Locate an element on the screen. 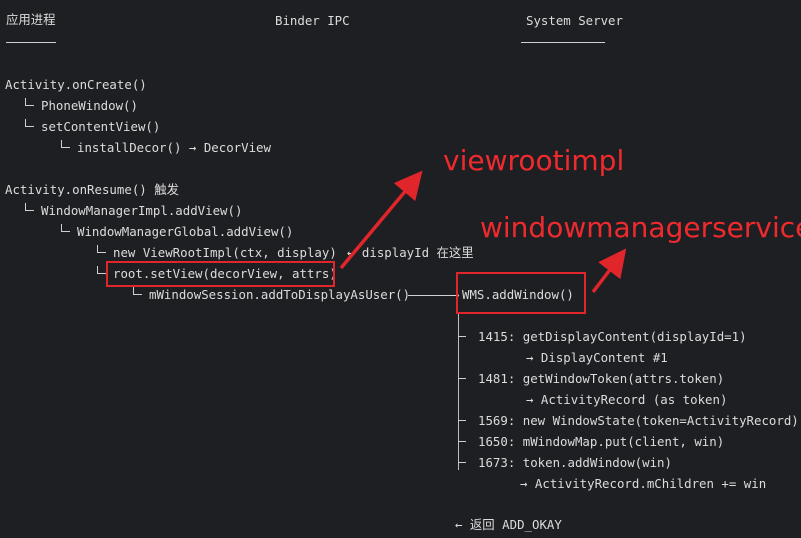 Image resolution: width=801 pixels, height=538 pixels. annotation-arrows is located at coordinates (483, 232).